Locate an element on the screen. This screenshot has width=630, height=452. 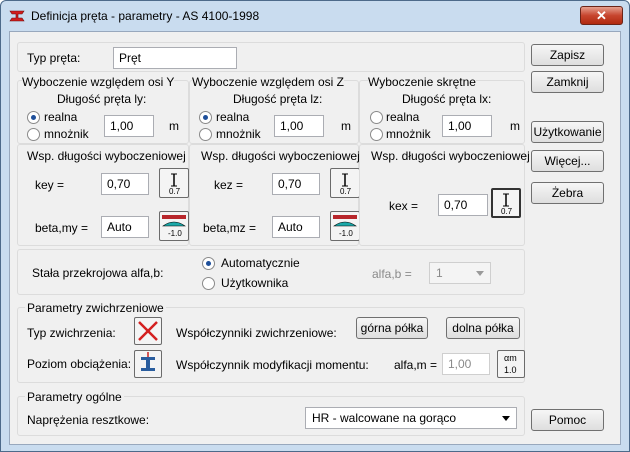
top-flange-button: górna półka is located at coordinates (392, 328).